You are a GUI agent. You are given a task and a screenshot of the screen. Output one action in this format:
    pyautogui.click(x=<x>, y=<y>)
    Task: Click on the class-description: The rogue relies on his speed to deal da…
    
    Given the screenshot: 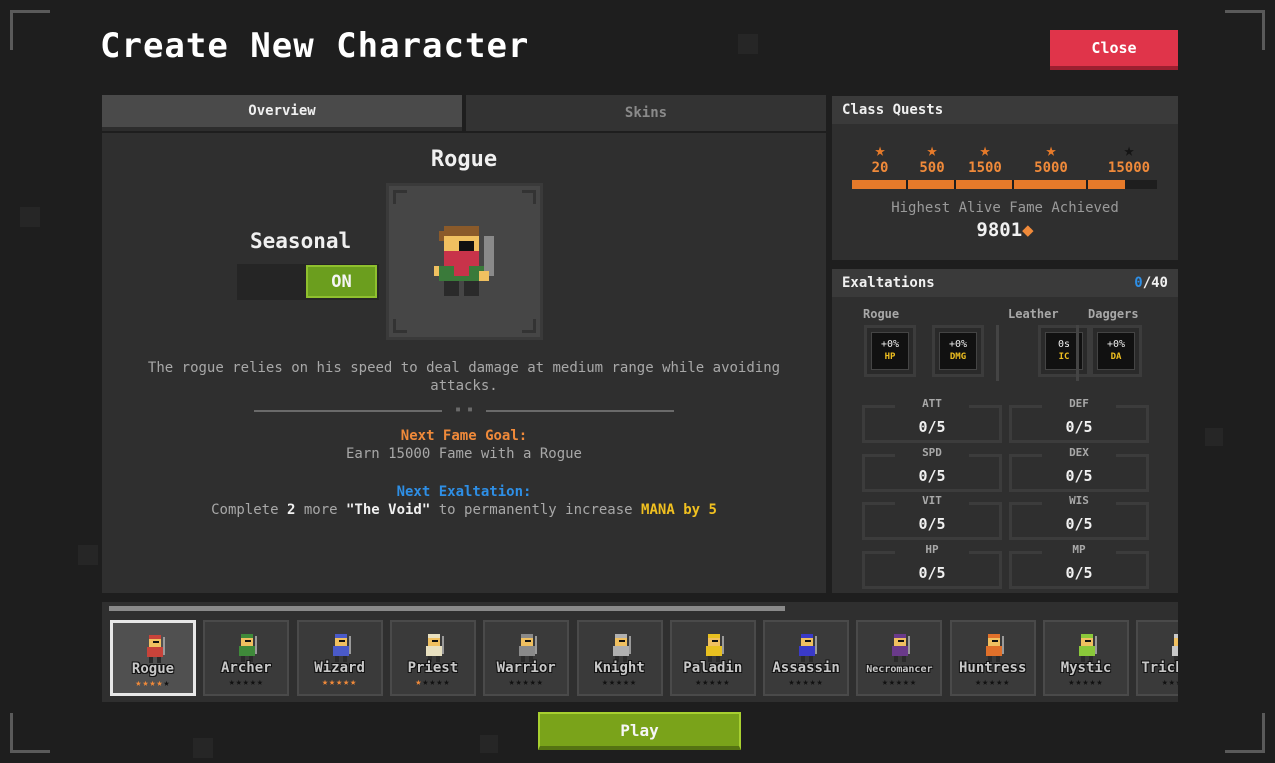 What is the action you would take?
    pyautogui.click(x=464, y=377)
    